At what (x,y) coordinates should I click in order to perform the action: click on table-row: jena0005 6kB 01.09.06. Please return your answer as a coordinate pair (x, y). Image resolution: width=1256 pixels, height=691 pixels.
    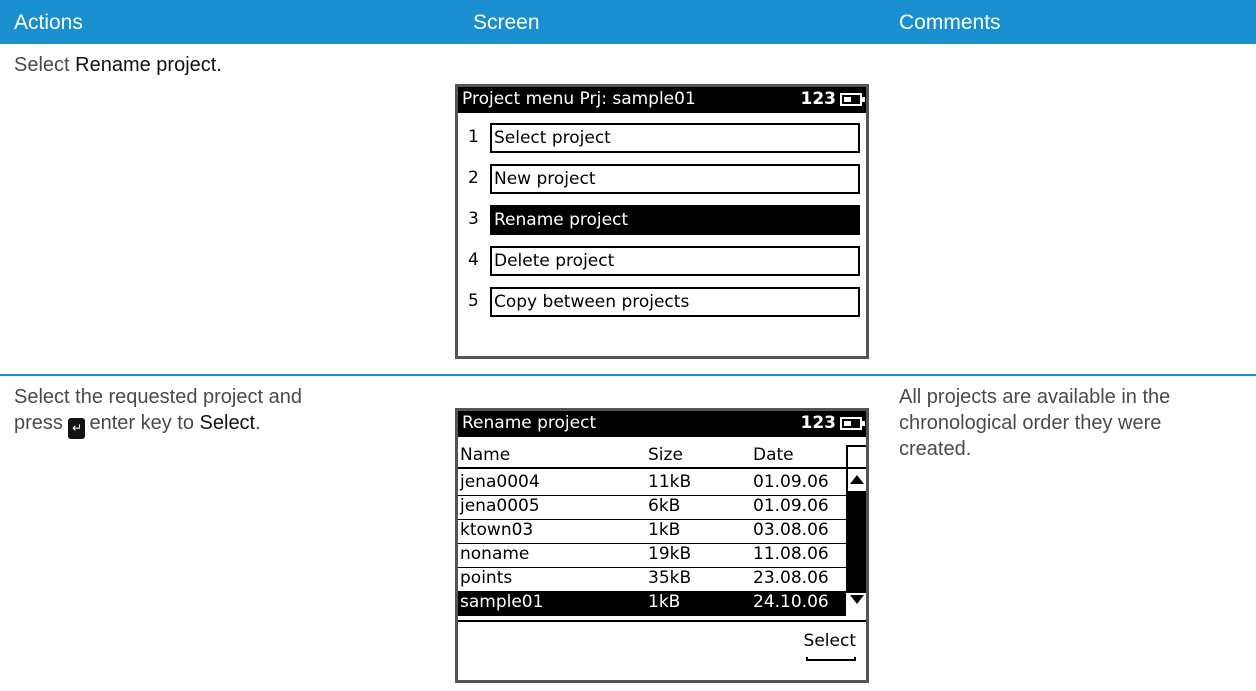
    Looking at the image, I should click on (652, 508).